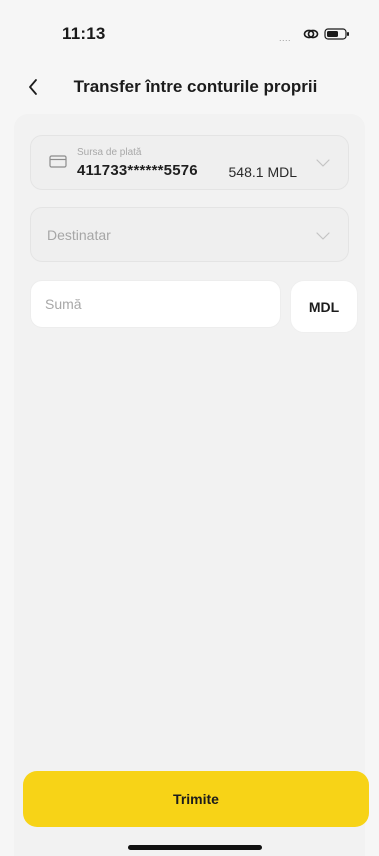 The width and height of the screenshot is (379, 856). What do you see at coordinates (196, 799) in the screenshot?
I see `submit-button: Trimite` at bounding box center [196, 799].